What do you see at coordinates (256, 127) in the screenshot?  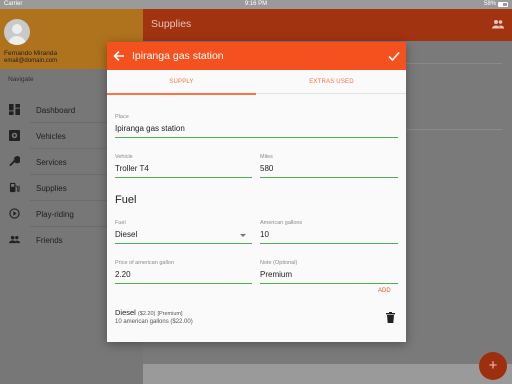 I see `place-field: Place Ipiranga gas station` at bounding box center [256, 127].